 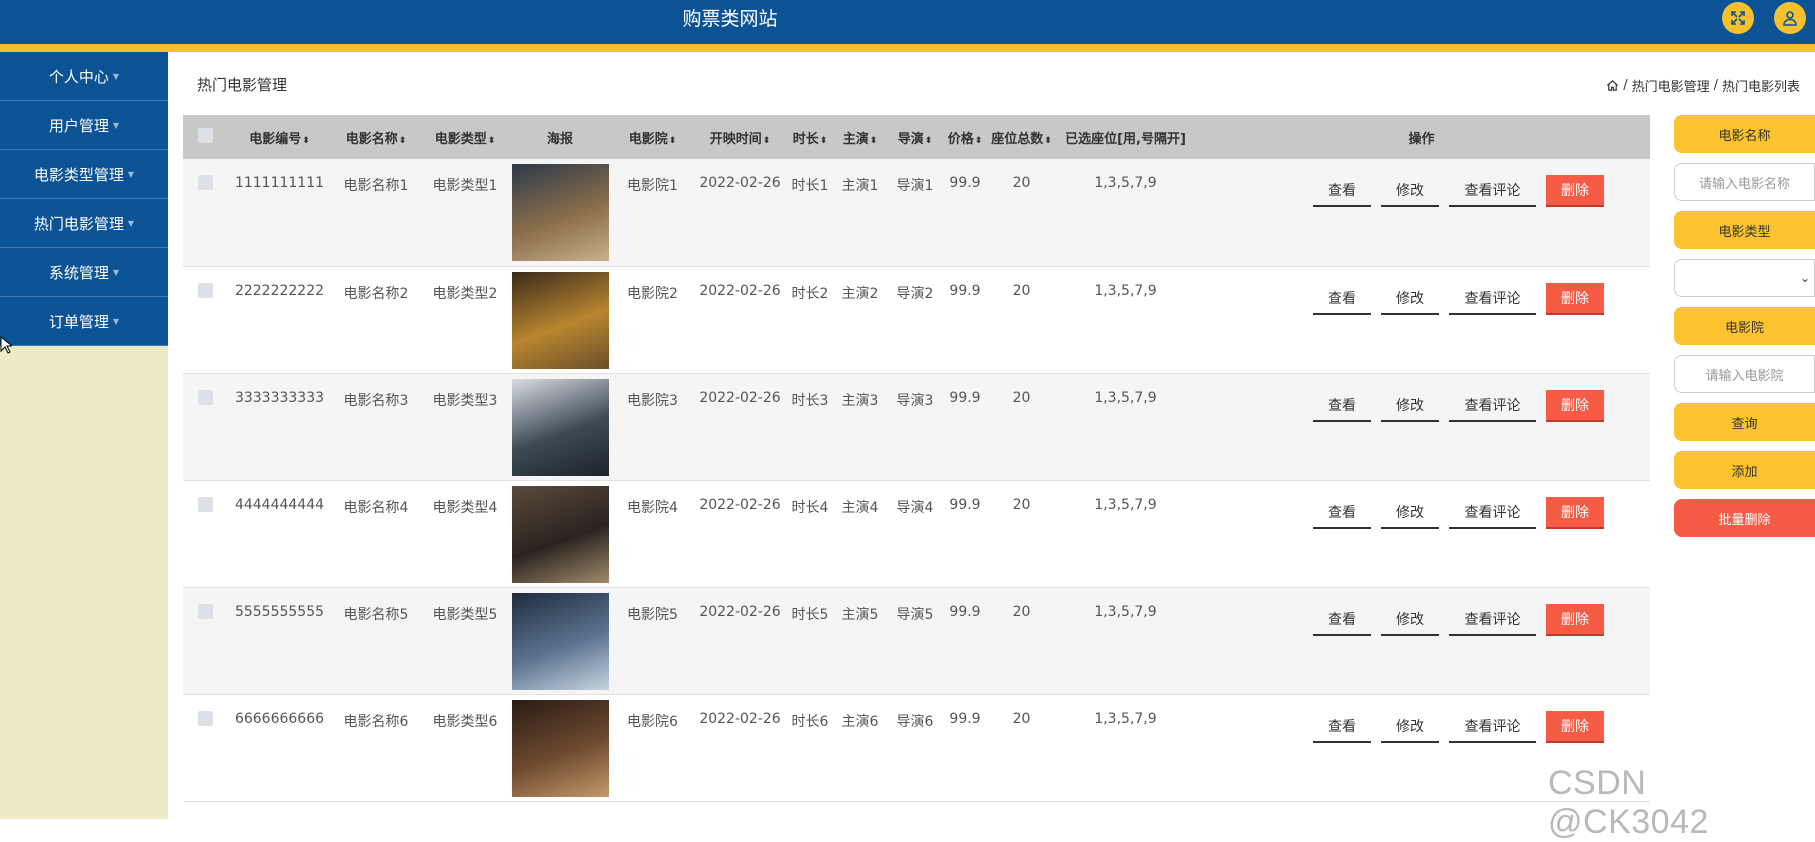 I want to click on column-header: 开映时间⬍, so click(x=740, y=137).